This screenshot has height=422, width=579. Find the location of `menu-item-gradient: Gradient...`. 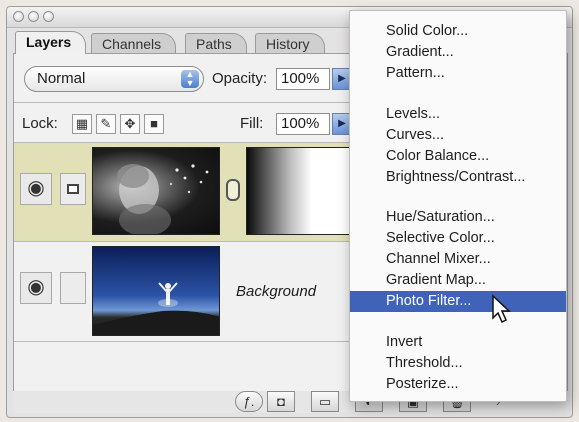

menu-item-gradient: Gradient... is located at coordinates (458, 52).